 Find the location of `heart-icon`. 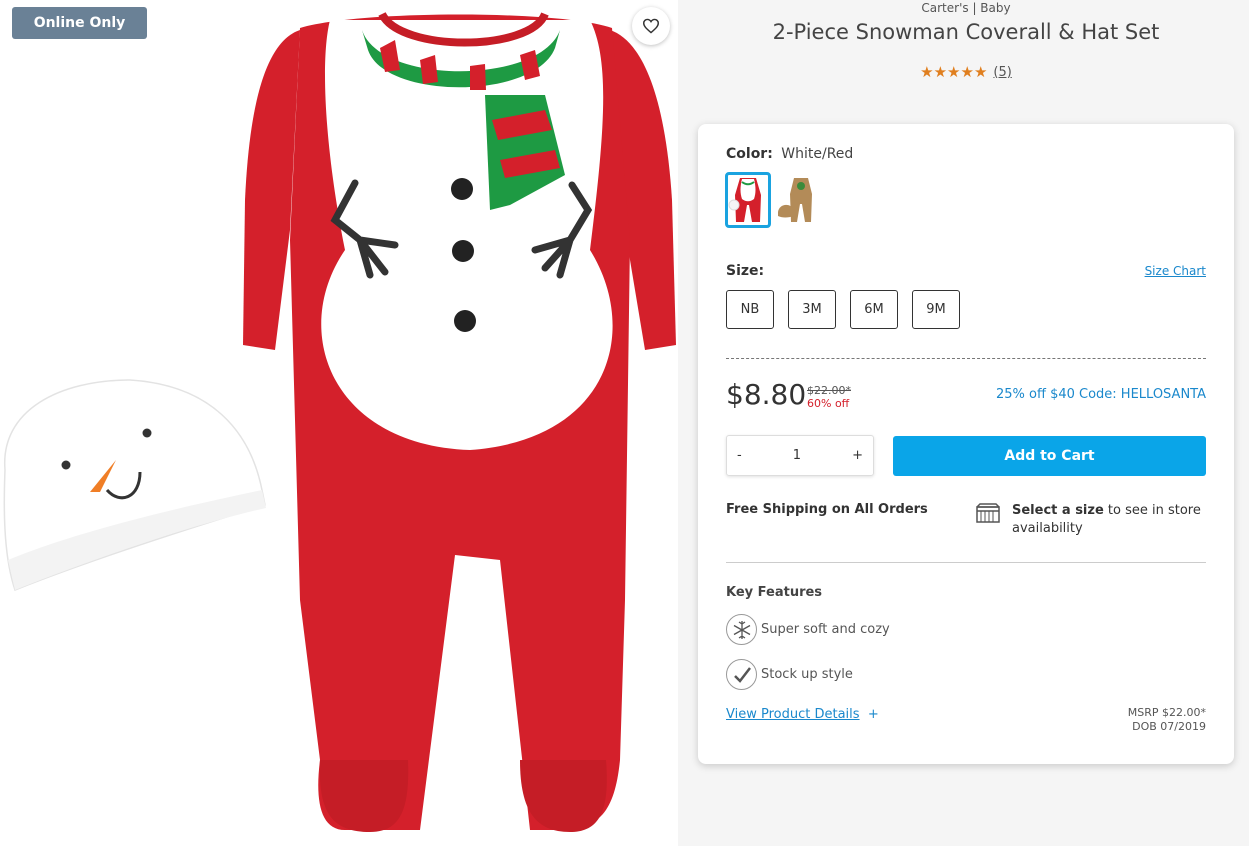

heart-icon is located at coordinates (651, 26).